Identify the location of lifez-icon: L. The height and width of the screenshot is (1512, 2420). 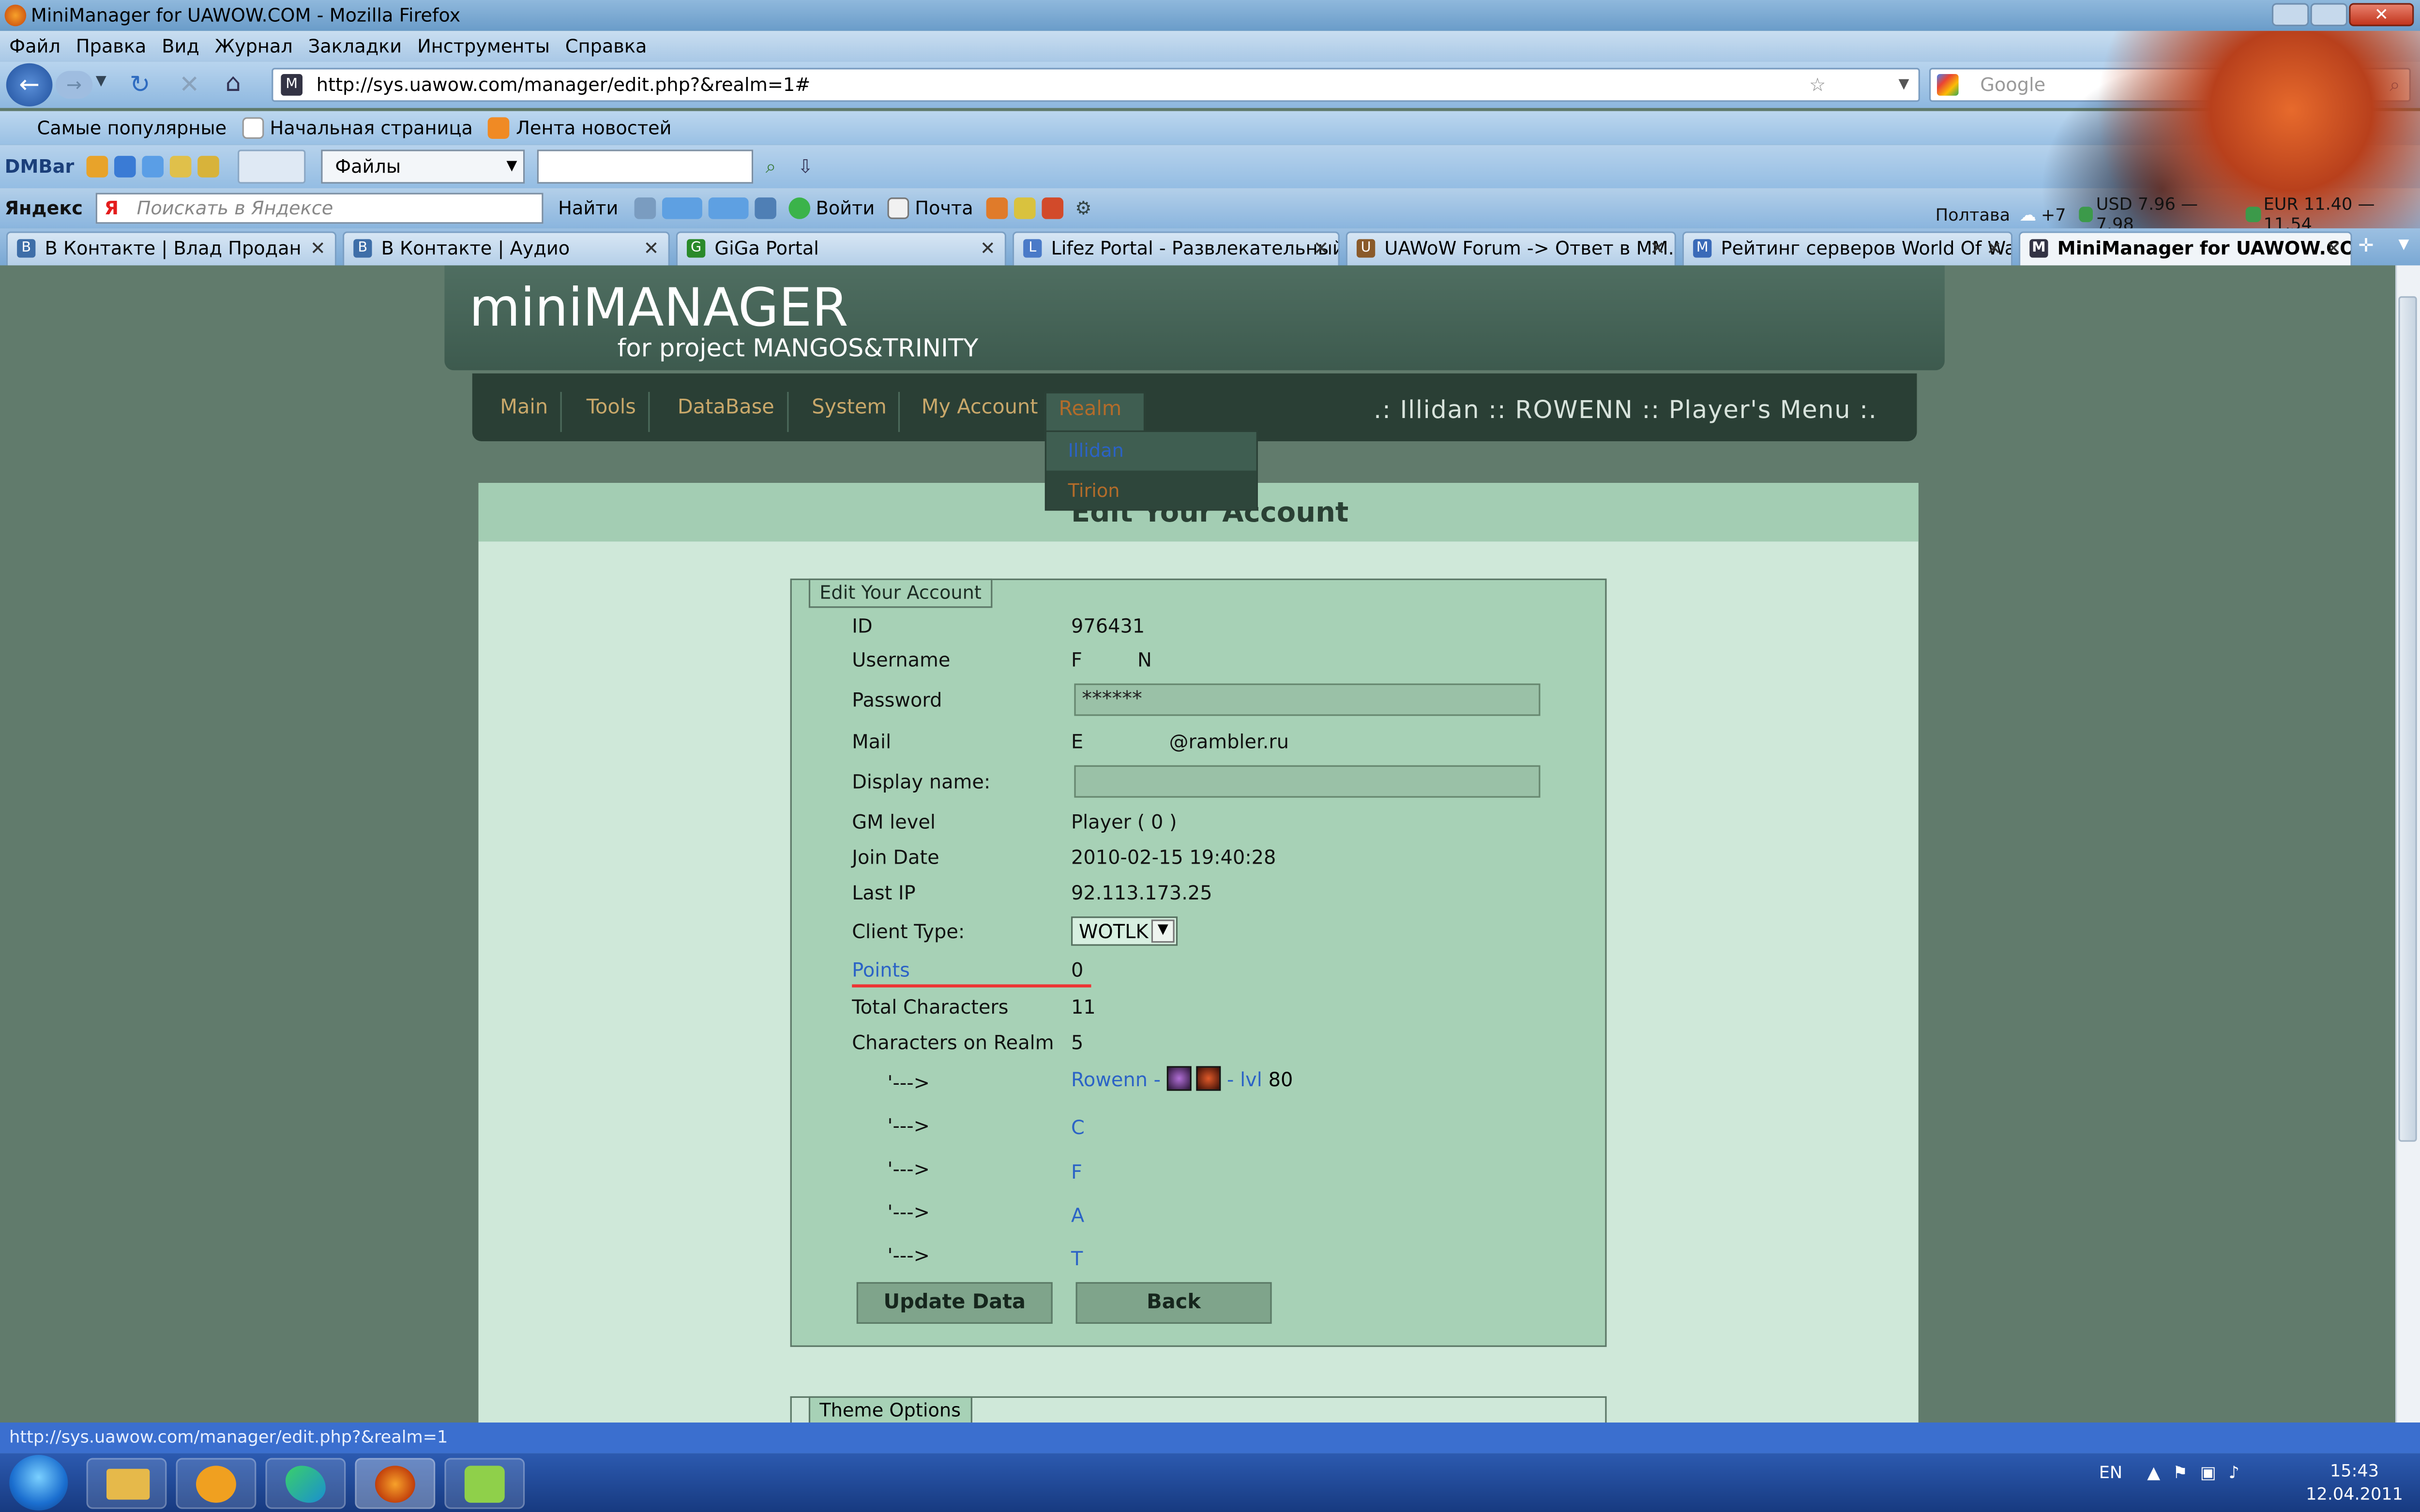
(1032, 248).